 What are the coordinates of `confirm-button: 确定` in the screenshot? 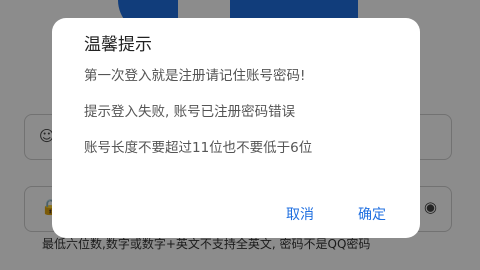 It's located at (372, 215).